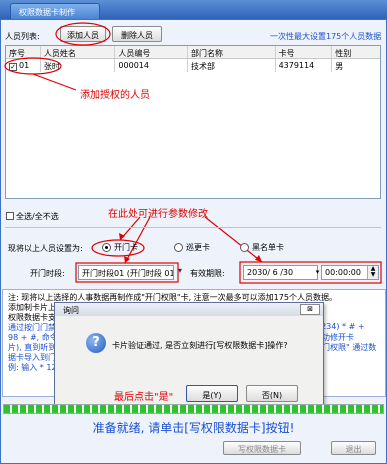  What do you see at coordinates (106, 247) in the screenshot?
I see `radio-dot-selected` at bounding box center [106, 247].